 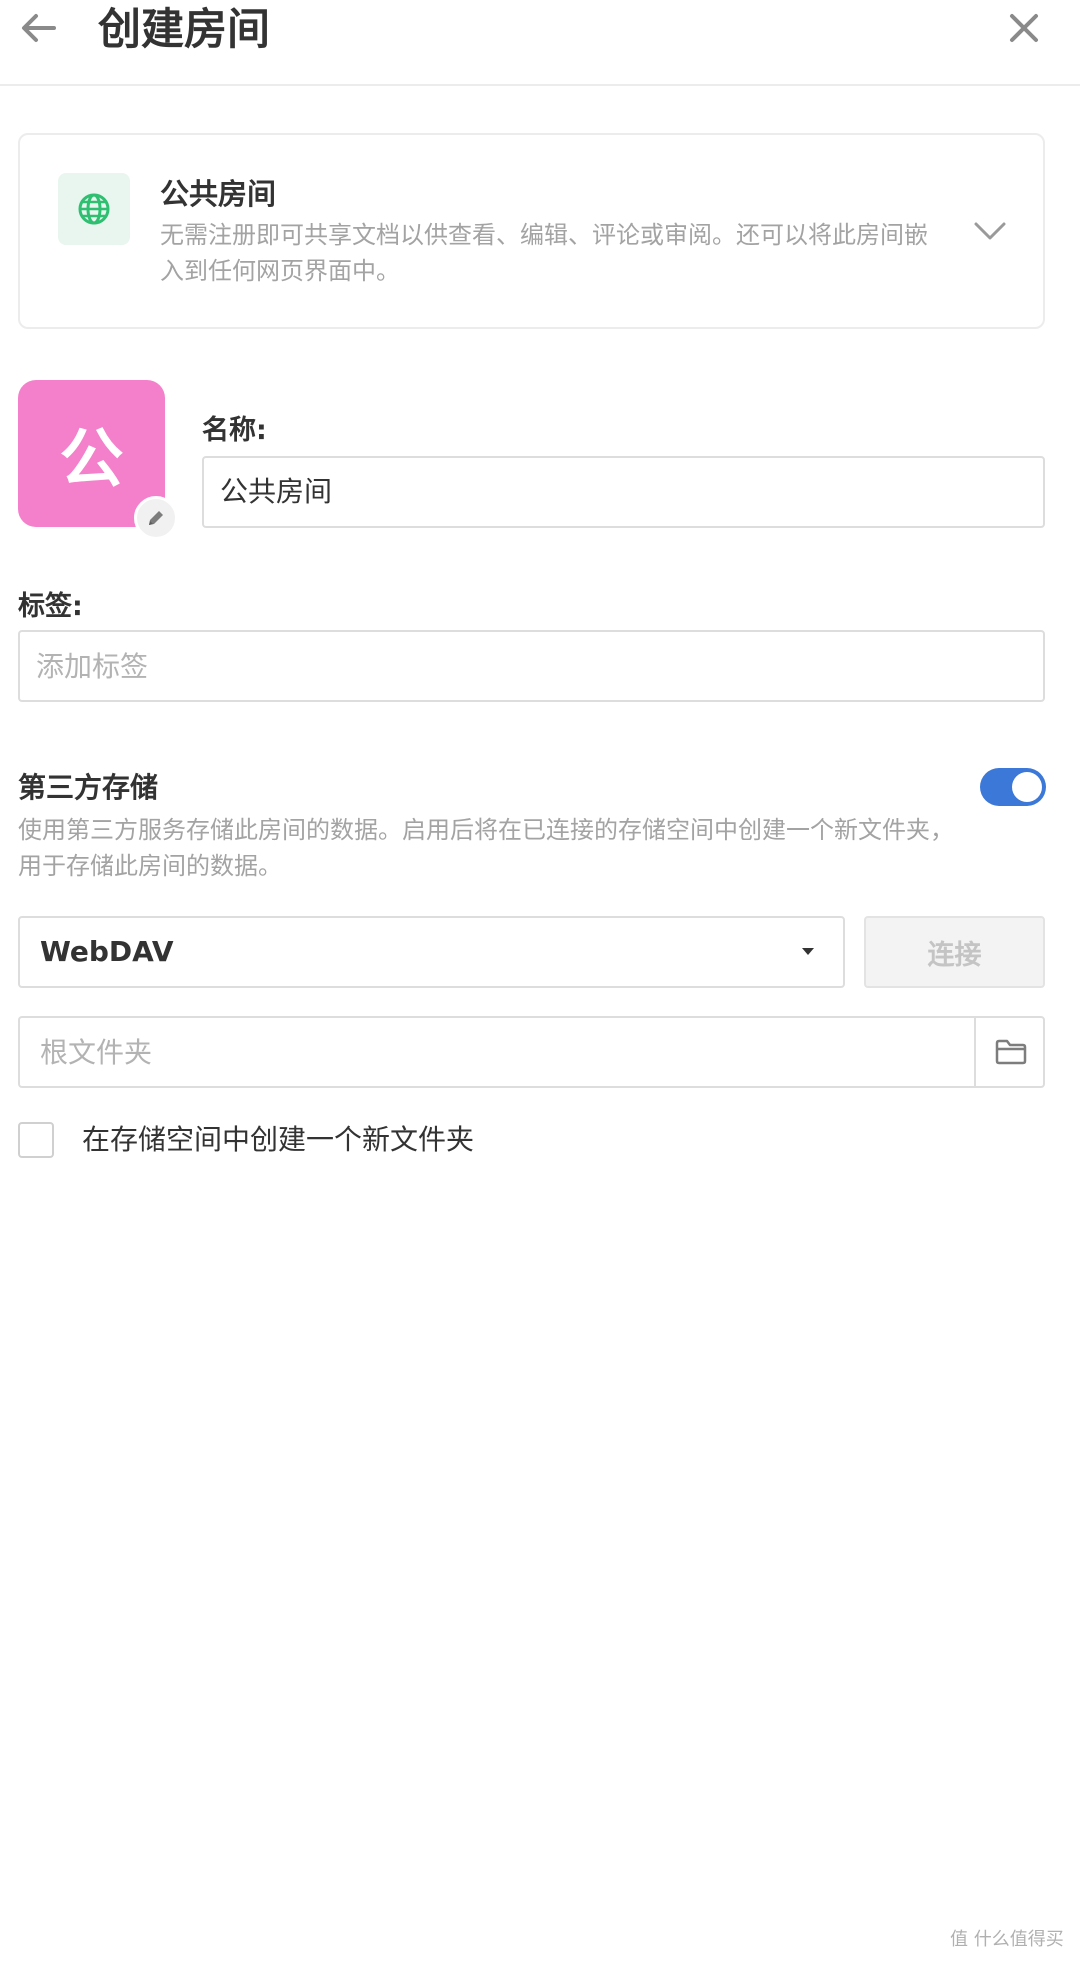 What do you see at coordinates (531, 666) in the screenshot?
I see `tags-input` at bounding box center [531, 666].